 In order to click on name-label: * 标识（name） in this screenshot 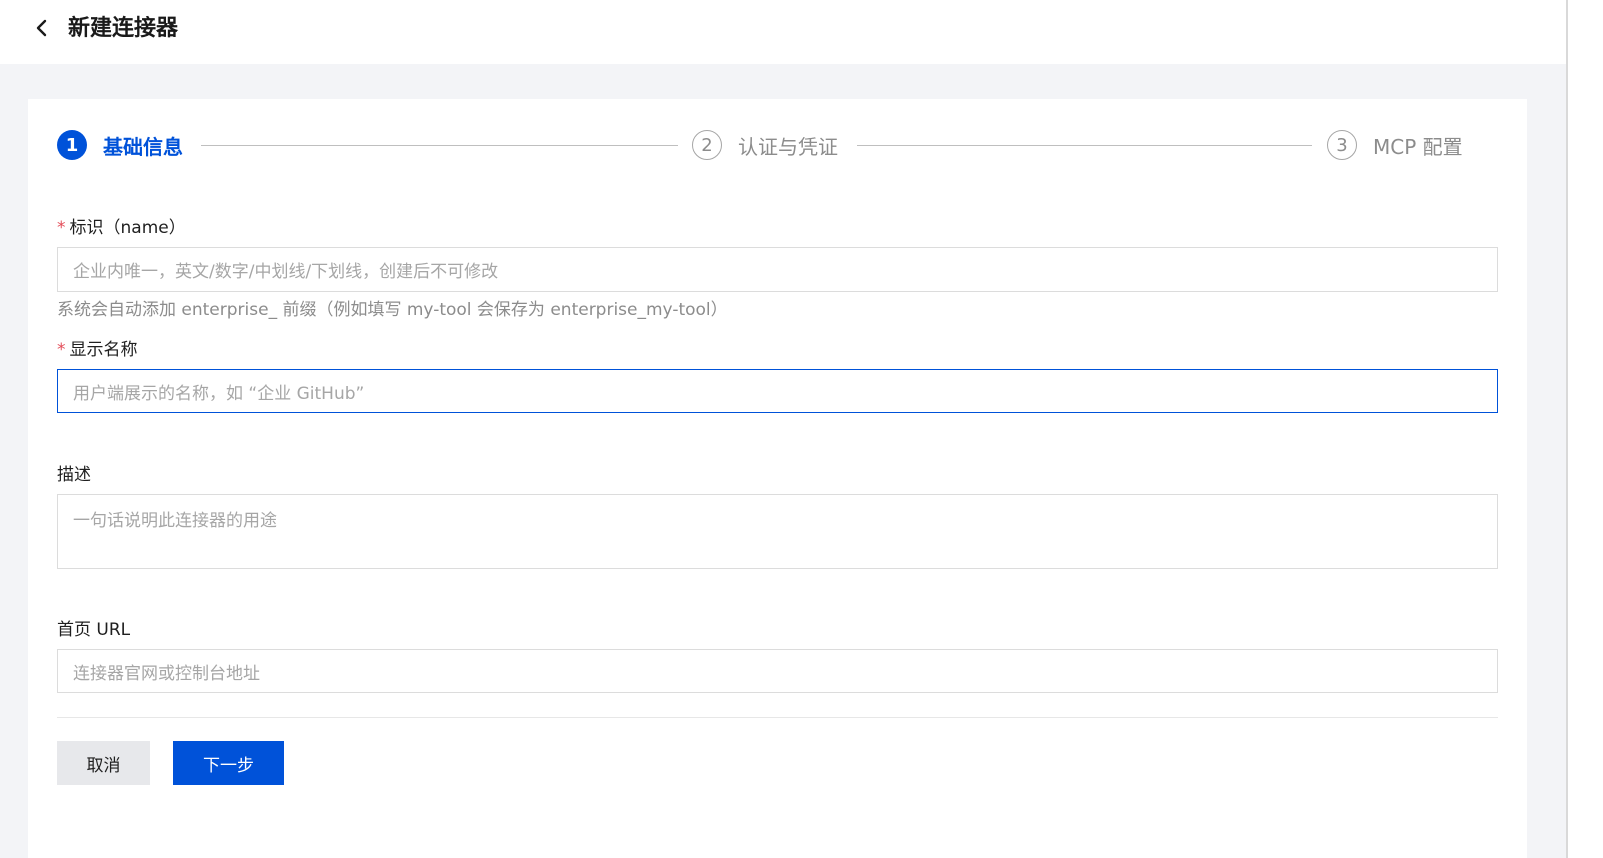, I will do `click(121, 225)`.